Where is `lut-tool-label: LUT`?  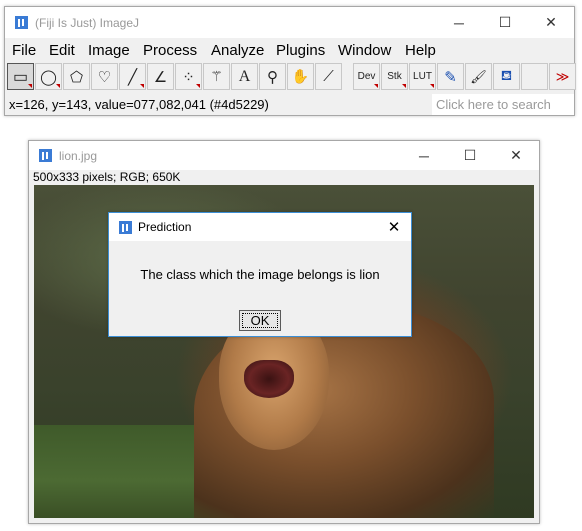 lut-tool-label: LUT is located at coordinates (422, 76).